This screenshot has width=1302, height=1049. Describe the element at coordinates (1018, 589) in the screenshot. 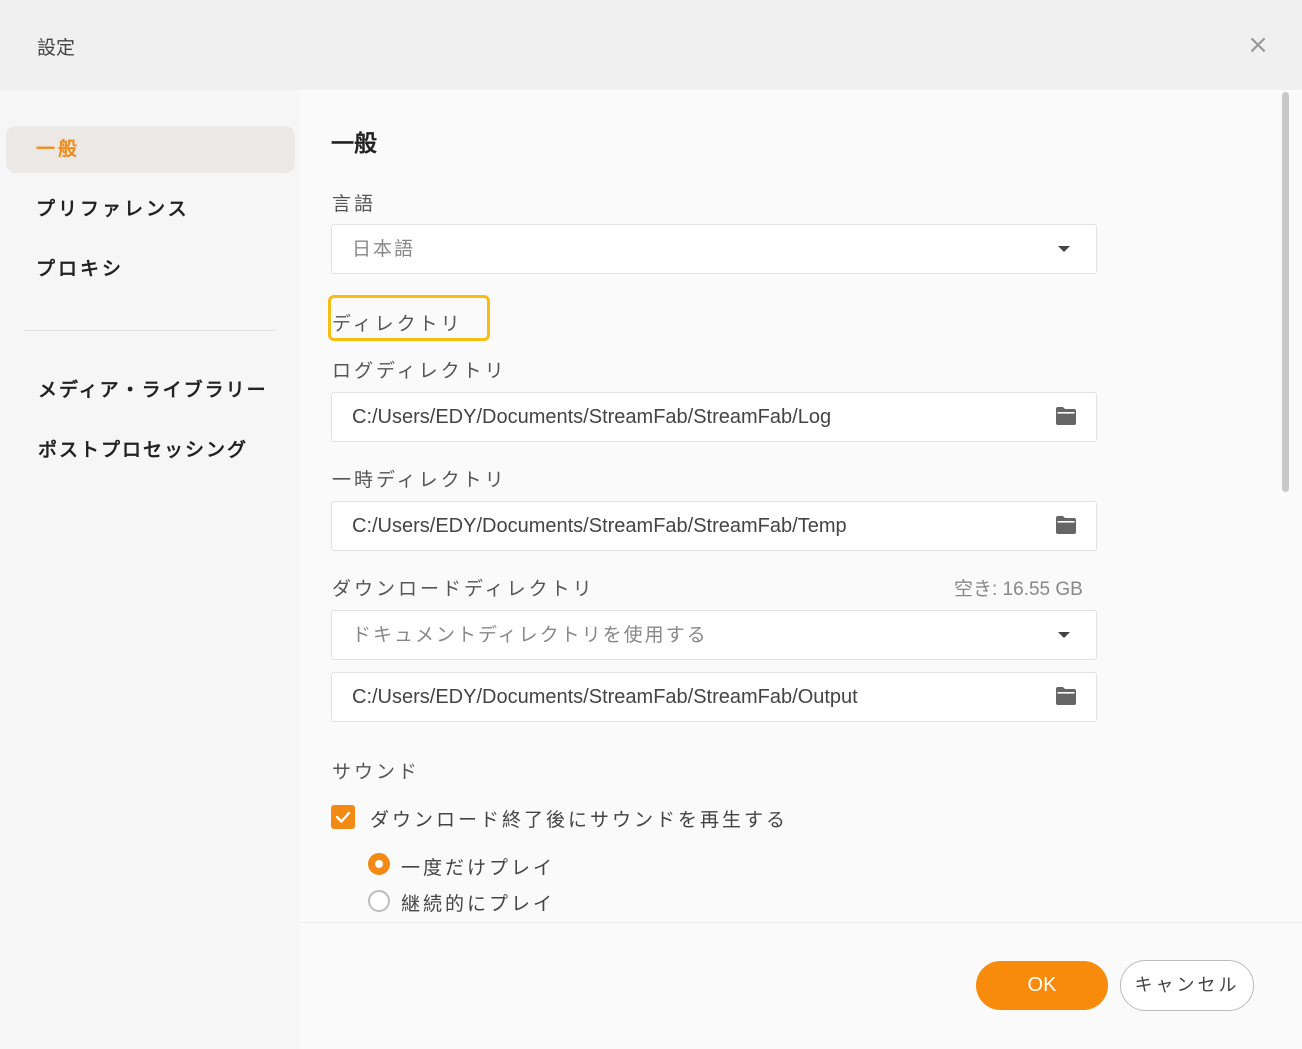

I see `free-space-label: 空き: 16.55 GB` at that location.